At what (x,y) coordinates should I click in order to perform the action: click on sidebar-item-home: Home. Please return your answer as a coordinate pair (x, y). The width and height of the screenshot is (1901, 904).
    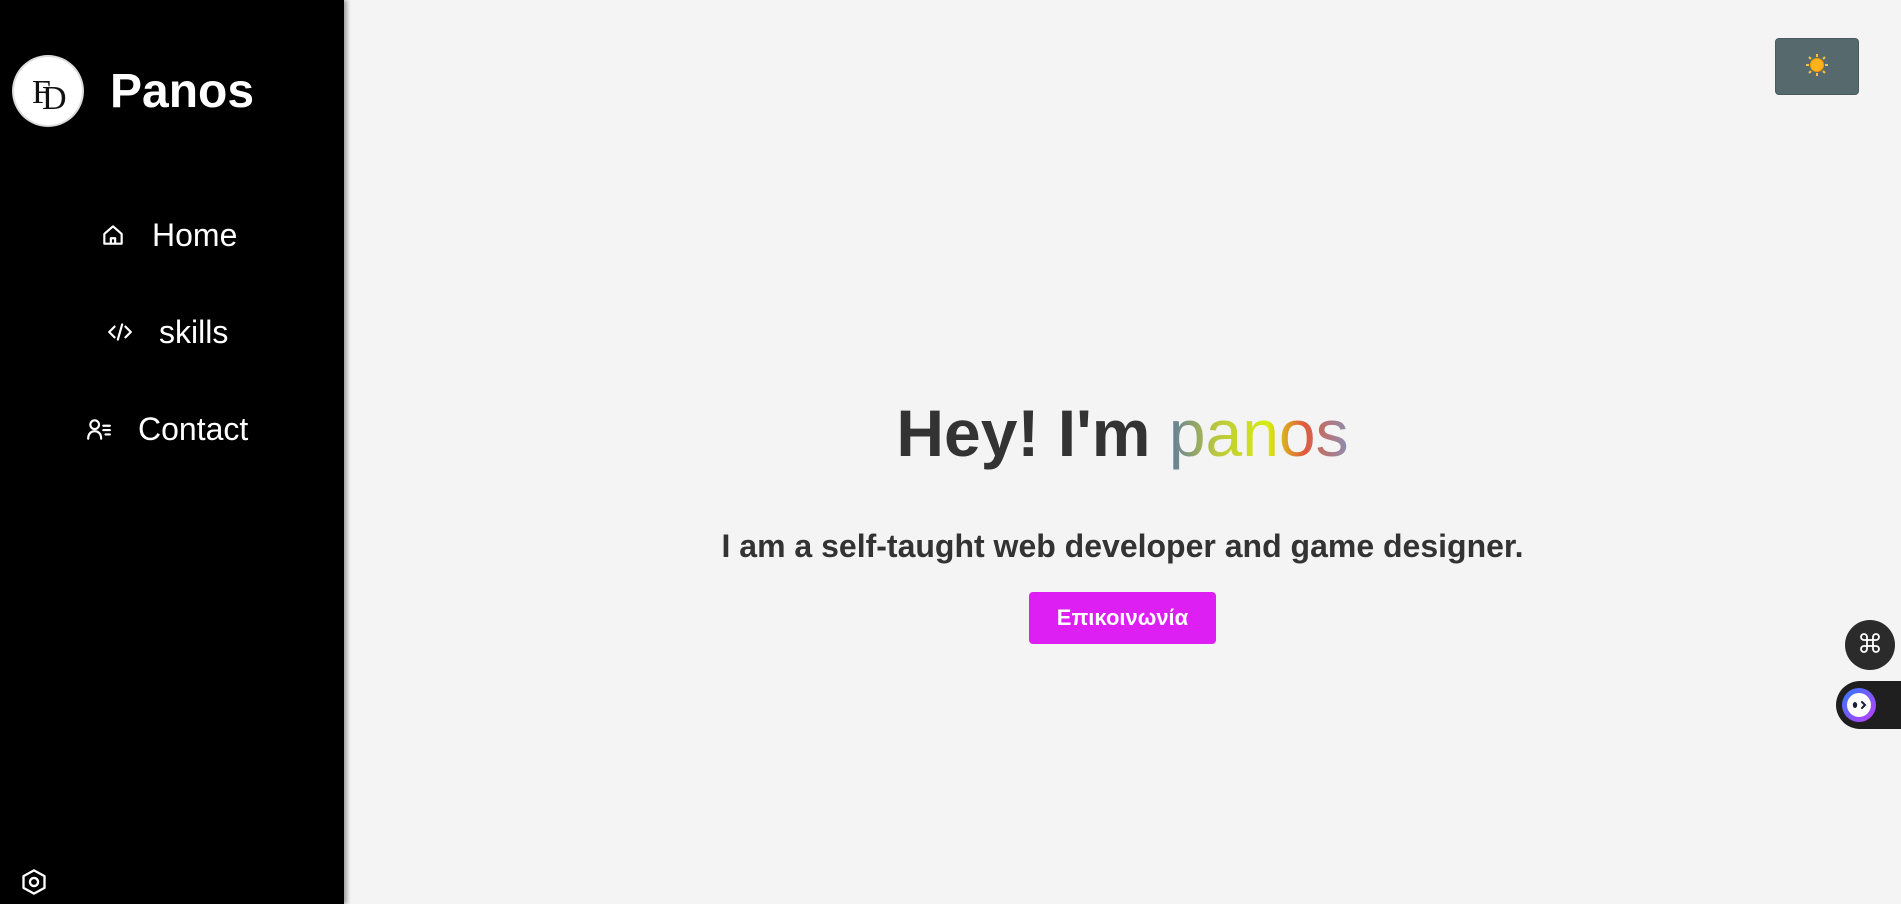
    Looking at the image, I should click on (168, 235).